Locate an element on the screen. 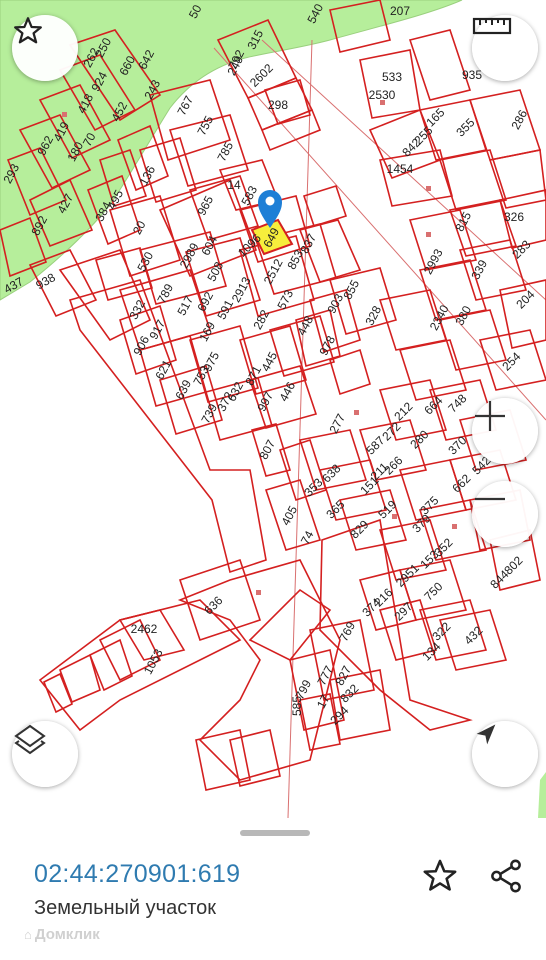  parcel-label: 282 is located at coordinates (261, 319).